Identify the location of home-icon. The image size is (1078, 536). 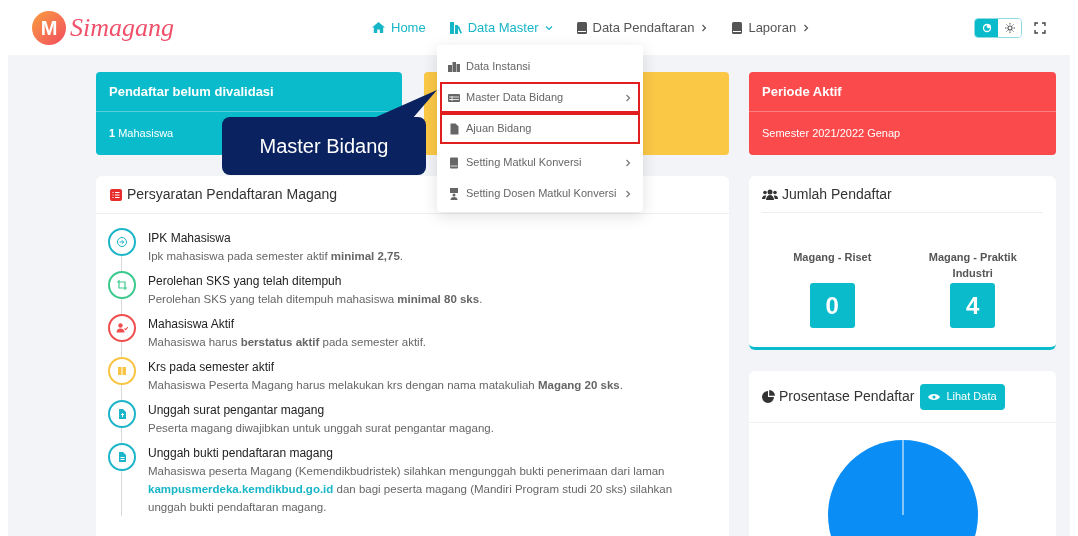
(378, 27).